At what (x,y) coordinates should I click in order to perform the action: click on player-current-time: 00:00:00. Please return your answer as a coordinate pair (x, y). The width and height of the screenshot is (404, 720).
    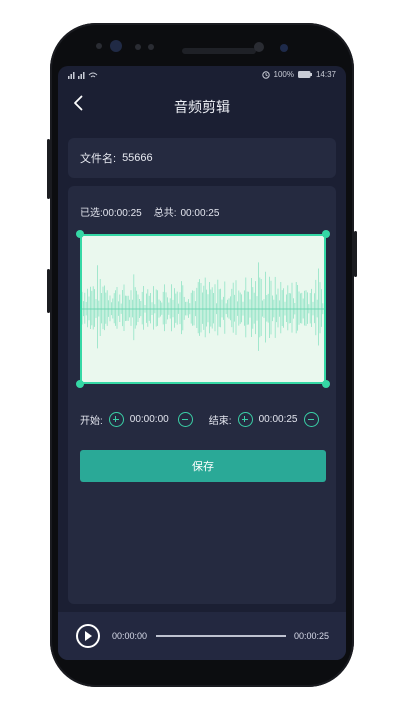
    Looking at the image, I should click on (130, 636).